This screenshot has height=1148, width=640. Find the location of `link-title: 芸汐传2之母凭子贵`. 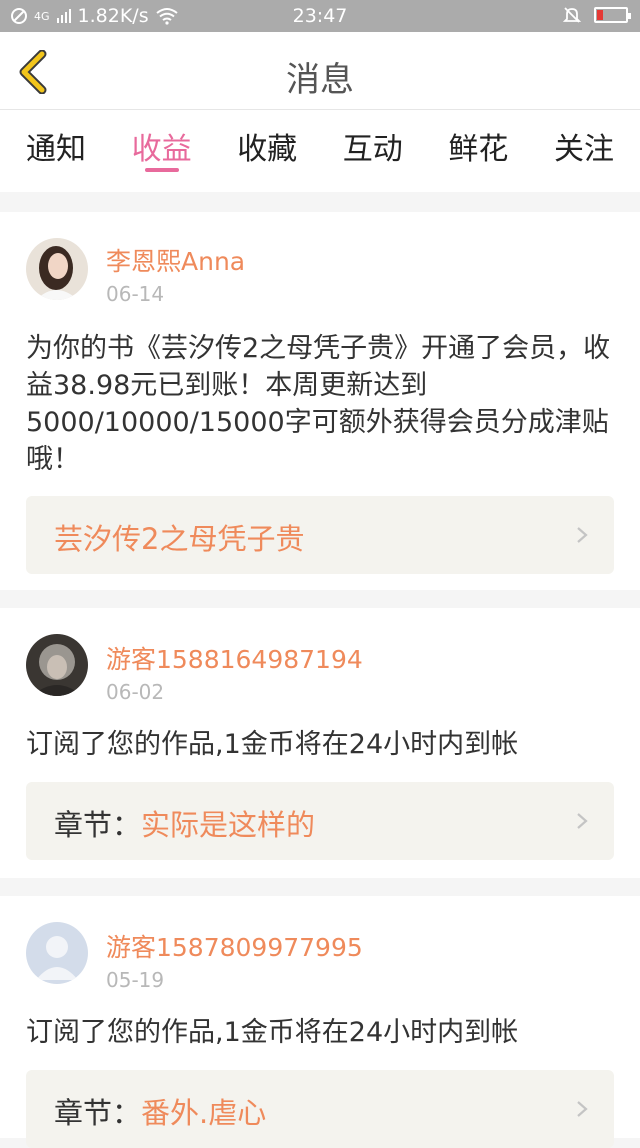

link-title: 芸汐传2之母凭子贵 is located at coordinates (179, 539).